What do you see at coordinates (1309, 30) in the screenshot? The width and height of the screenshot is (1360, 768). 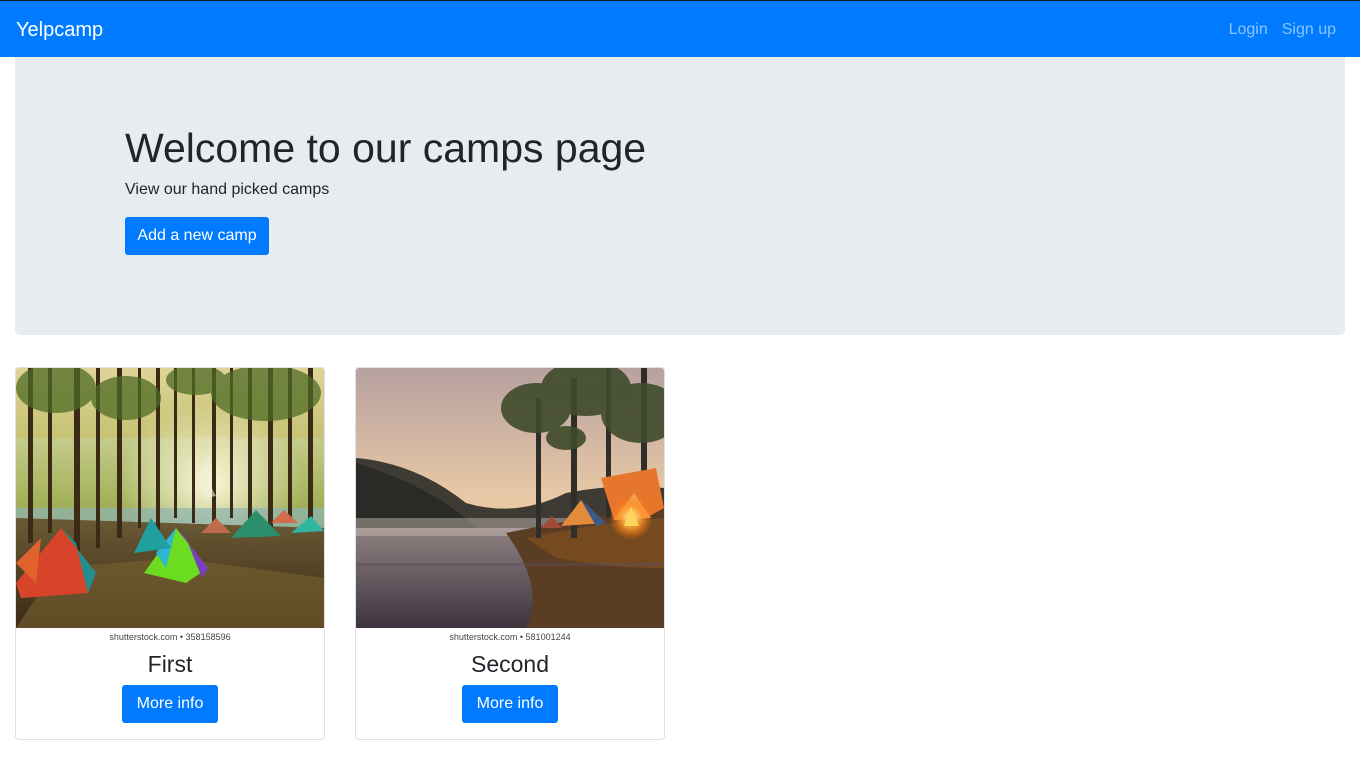 I see `signup-link: Sign up` at bounding box center [1309, 30].